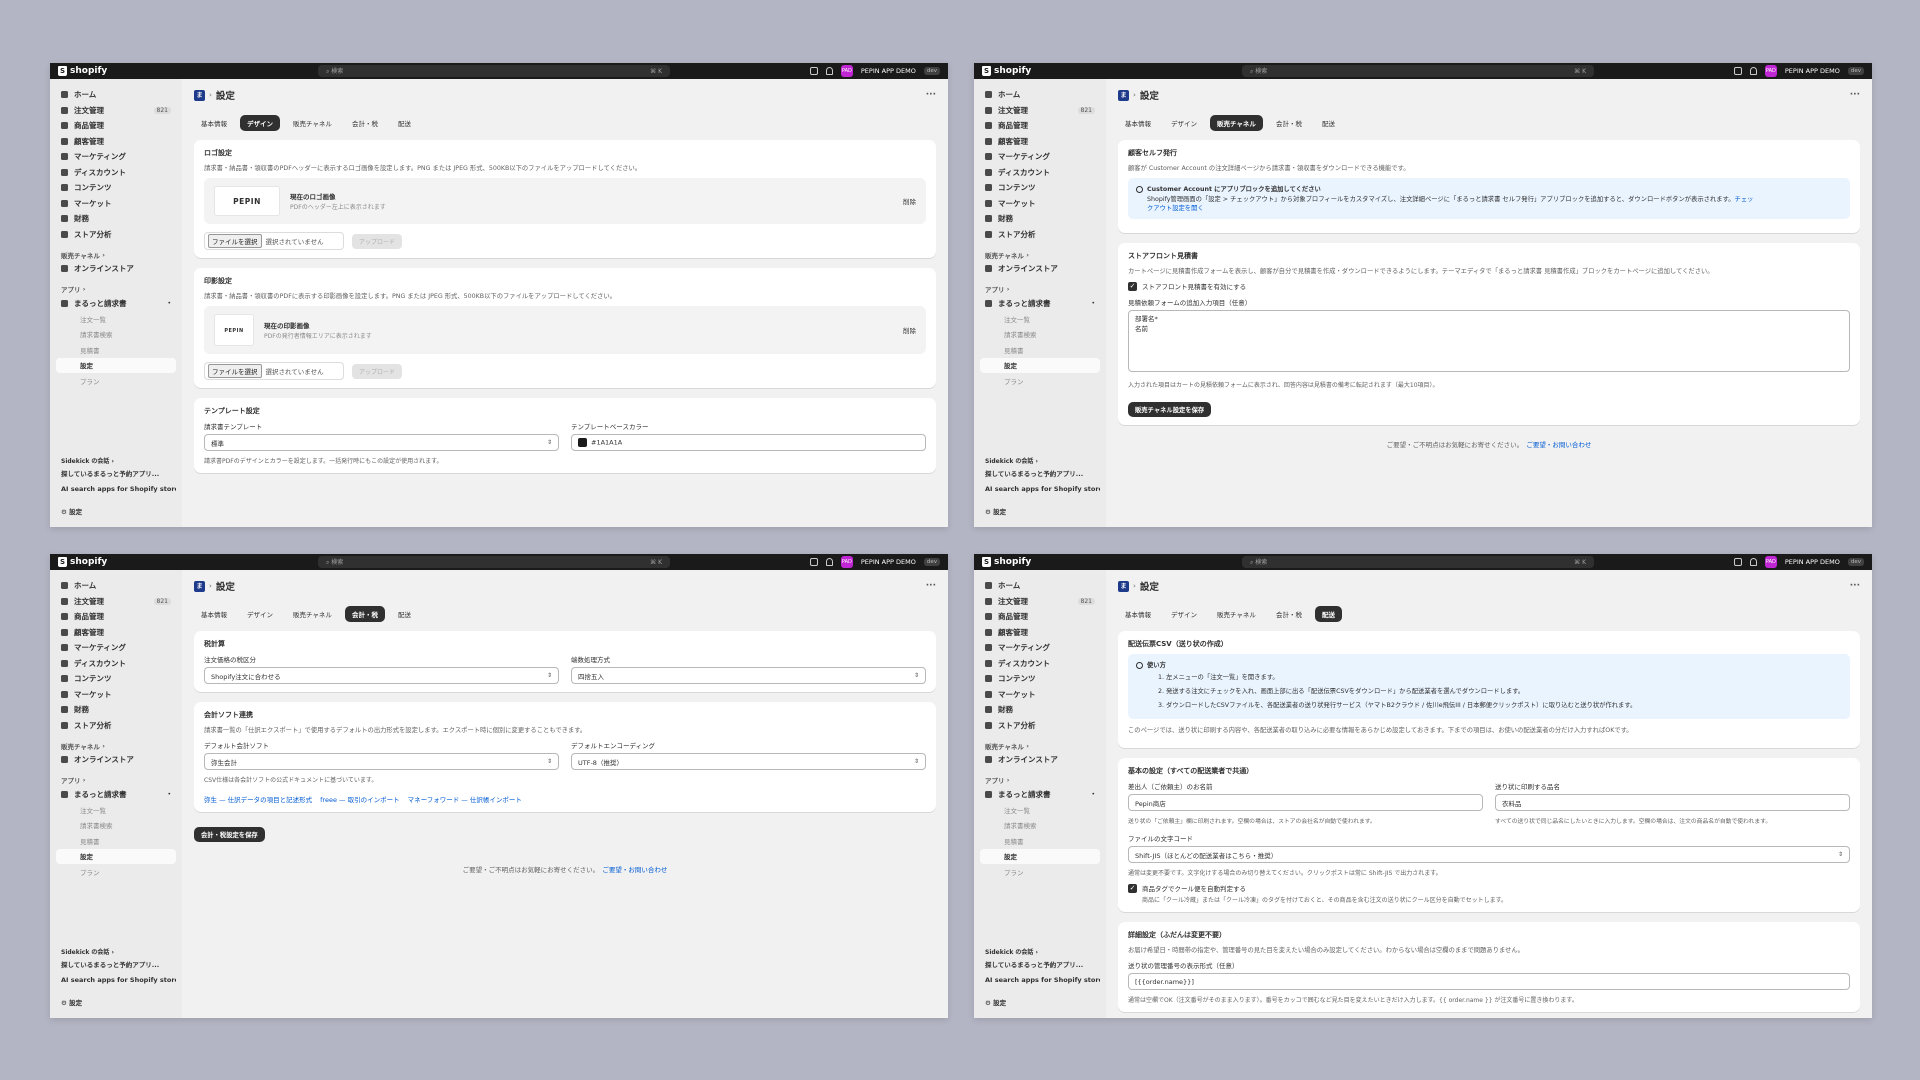  What do you see at coordinates (1040, 304) in the screenshot?
I see `sidebar-item-app: まるっと請求書 •` at bounding box center [1040, 304].